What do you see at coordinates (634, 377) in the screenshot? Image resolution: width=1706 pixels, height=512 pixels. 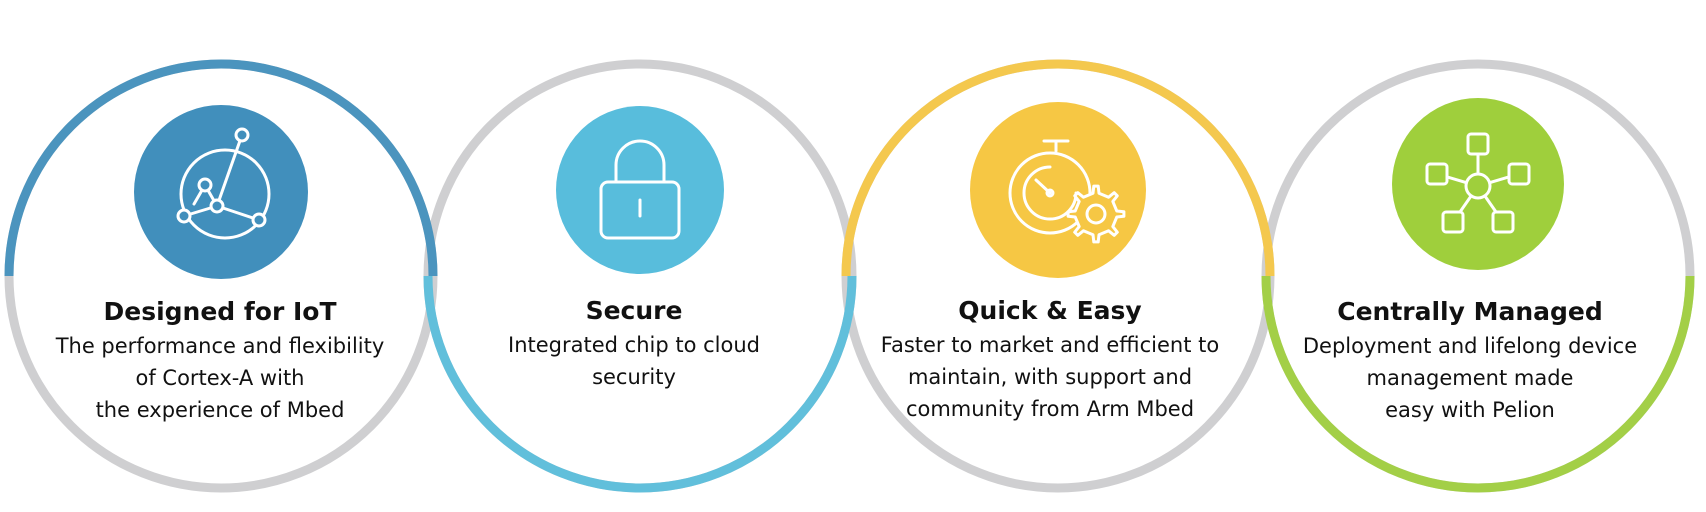 I see `feature-description-line: security` at bounding box center [634, 377].